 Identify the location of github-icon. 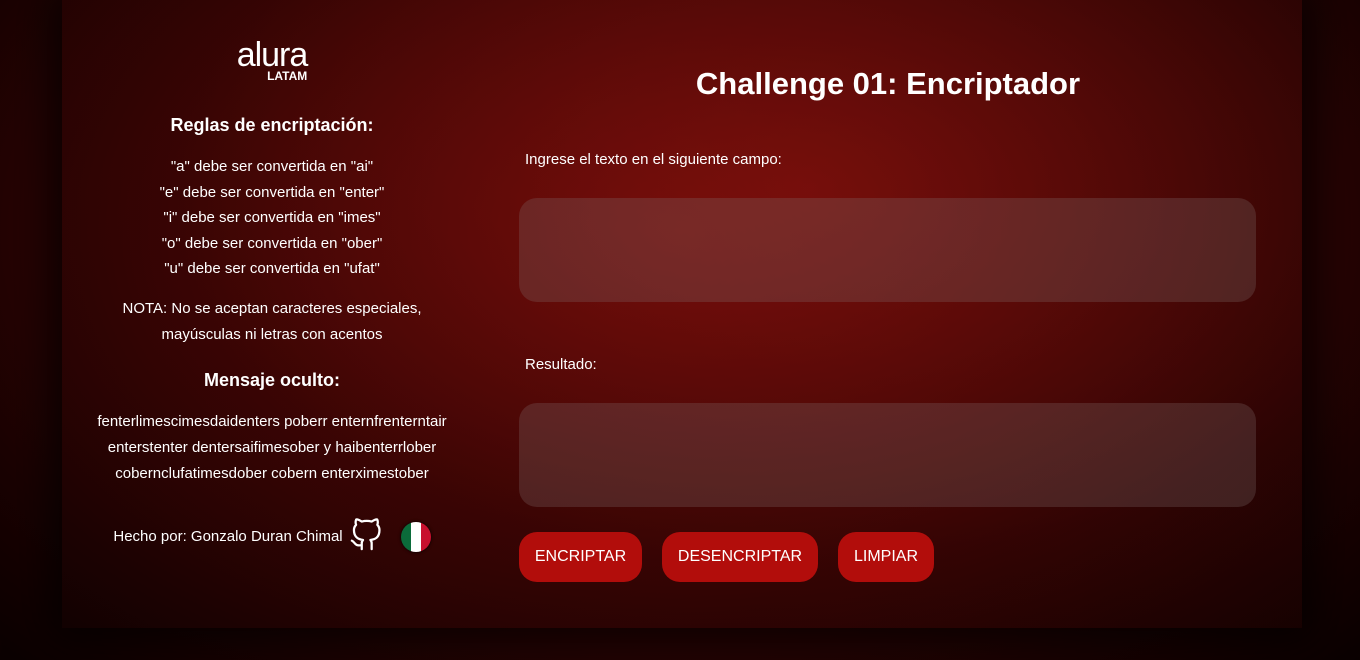
(366, 537).